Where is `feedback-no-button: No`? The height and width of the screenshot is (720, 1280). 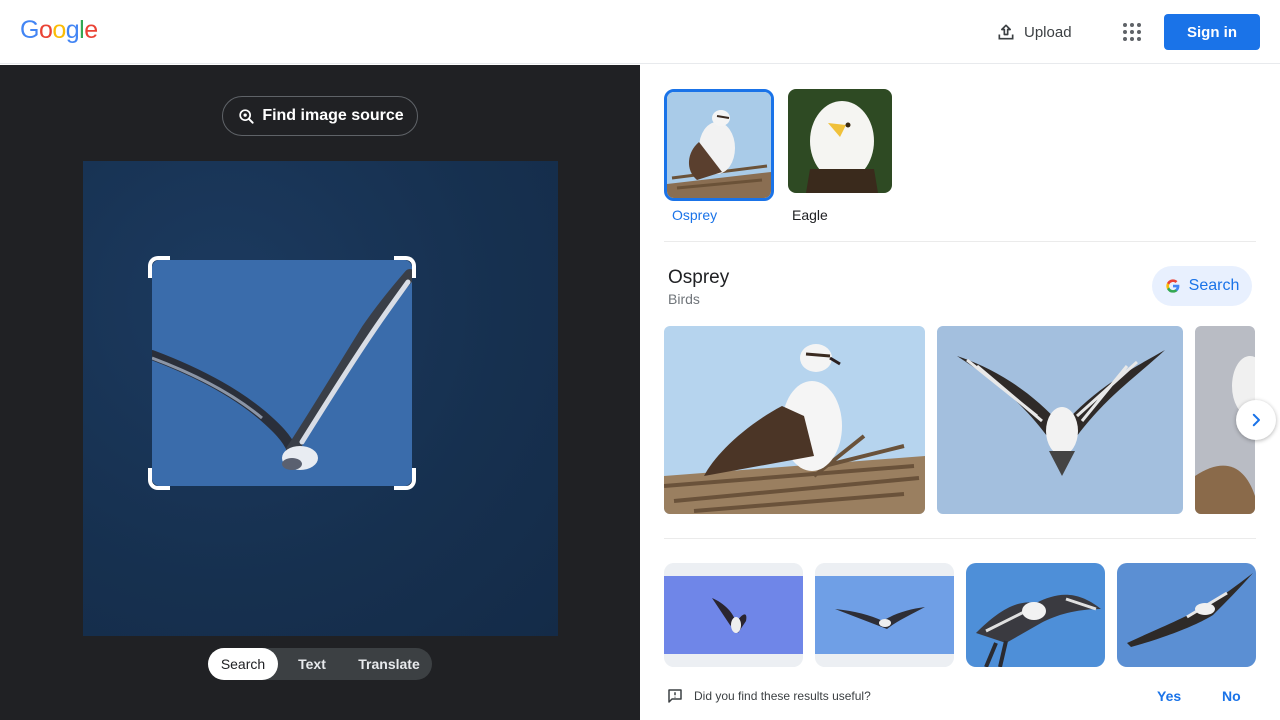 feedback-no-button: No is located at coordinates (1231, 696).